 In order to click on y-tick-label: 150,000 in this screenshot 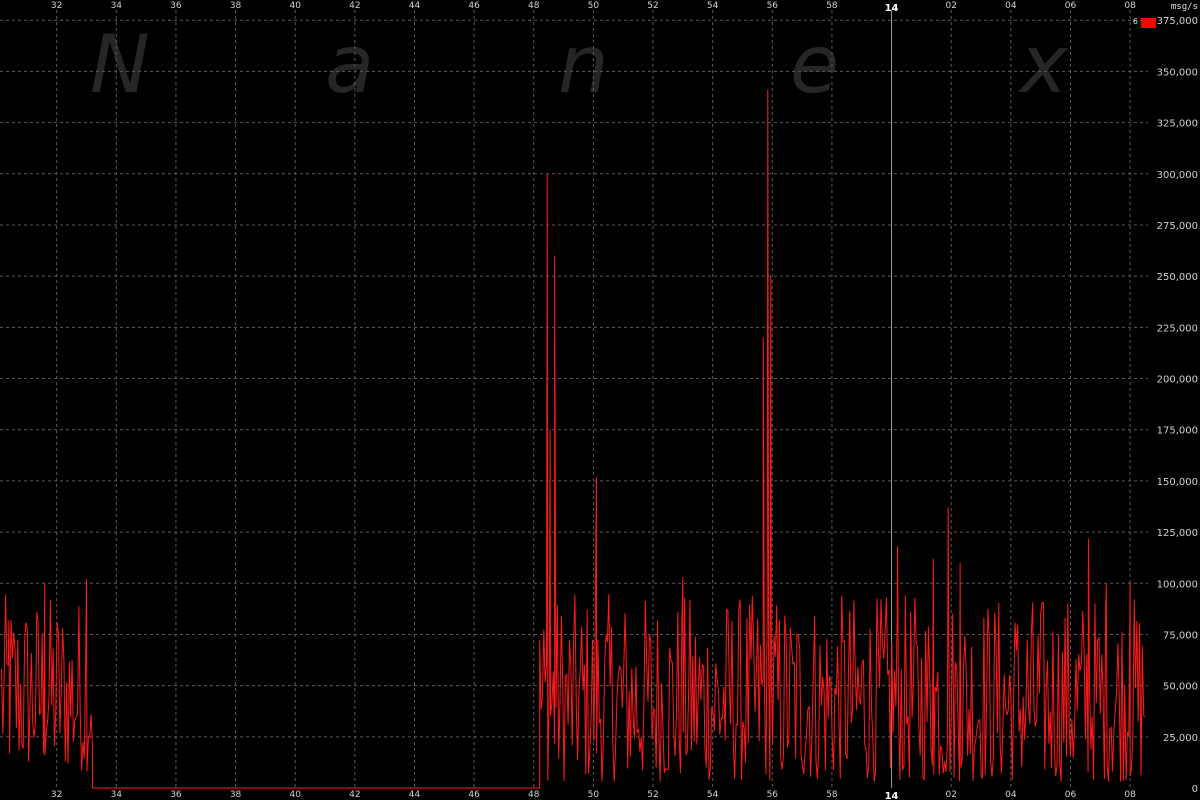, I will do `click(1177, 482)`.